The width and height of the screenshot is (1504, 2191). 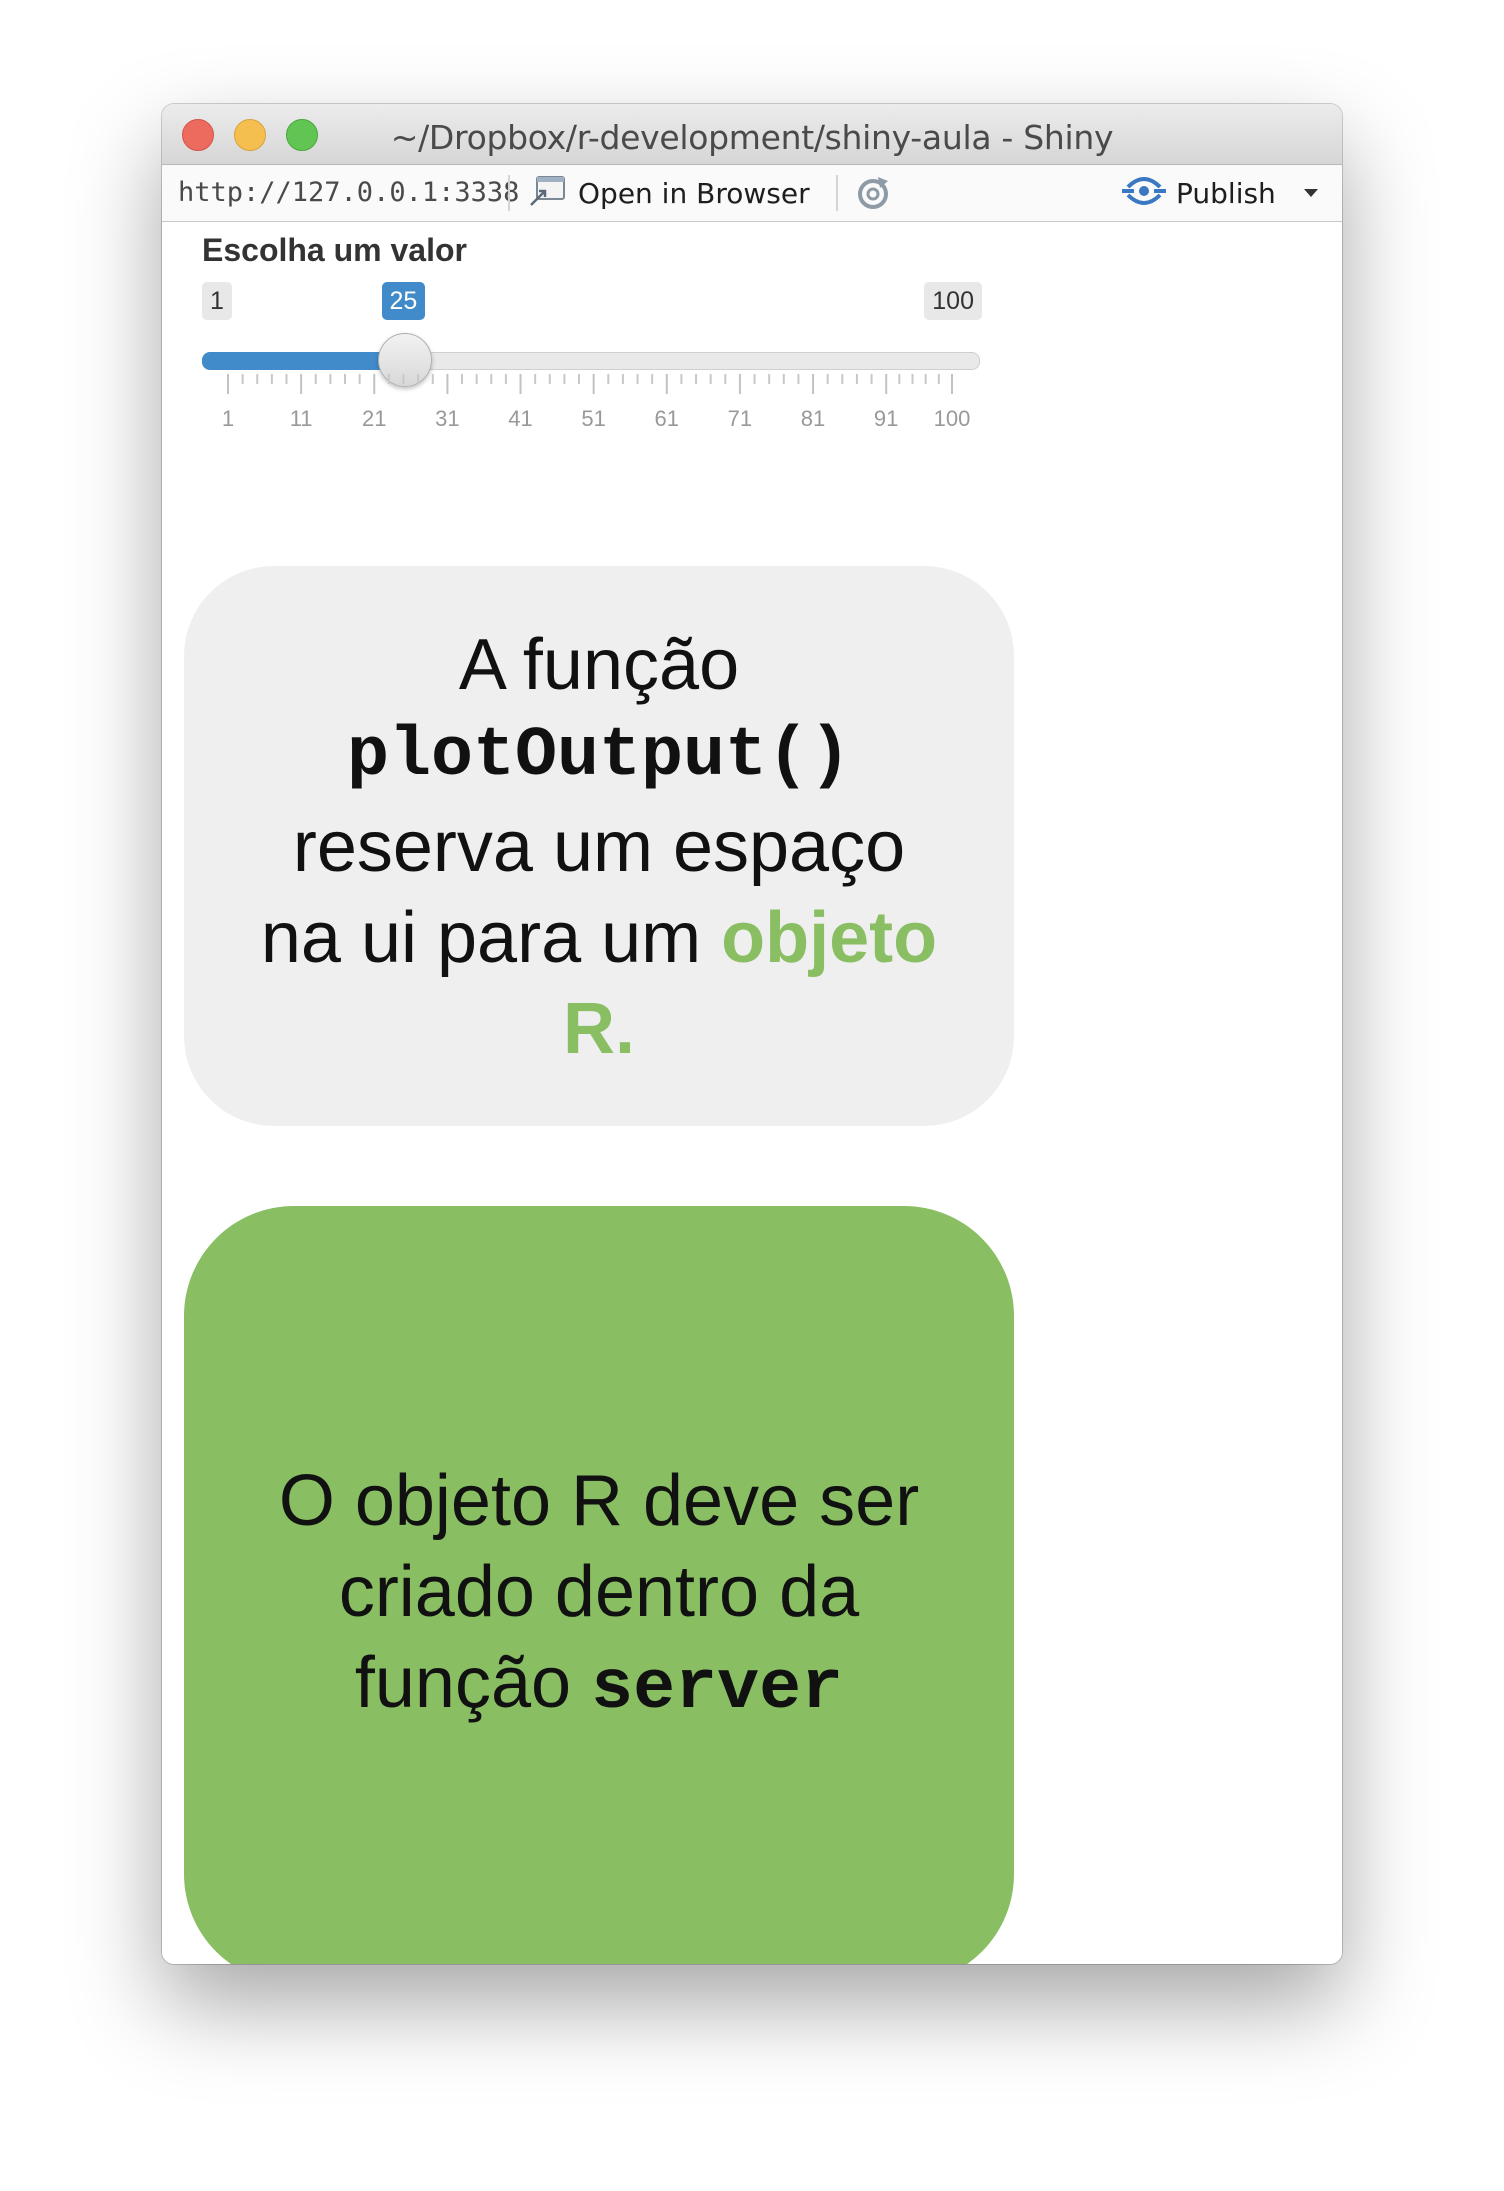 What do you see at coordinates (473, 1682) in the screenshot?
I see `server-line-3-prefix: função` at bounding box center [473, 1682].